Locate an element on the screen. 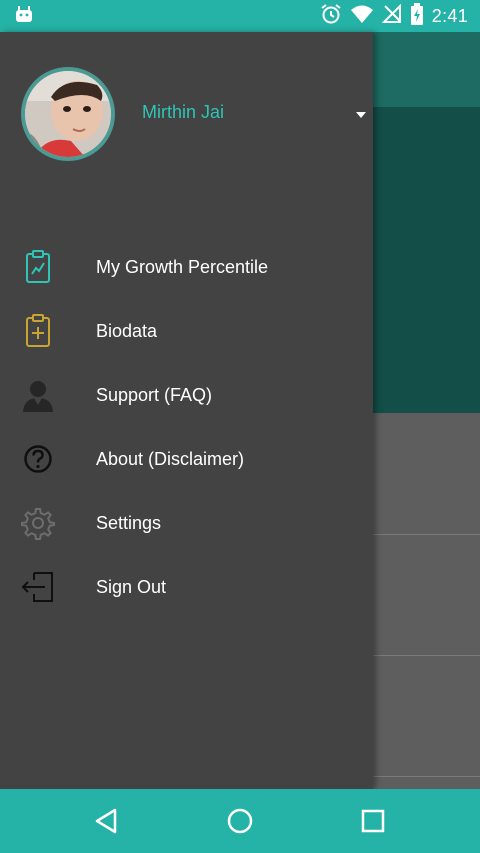 The width and height of the screenshot is (480, 853). no-signal-icon is located at coordinates (391, 16).